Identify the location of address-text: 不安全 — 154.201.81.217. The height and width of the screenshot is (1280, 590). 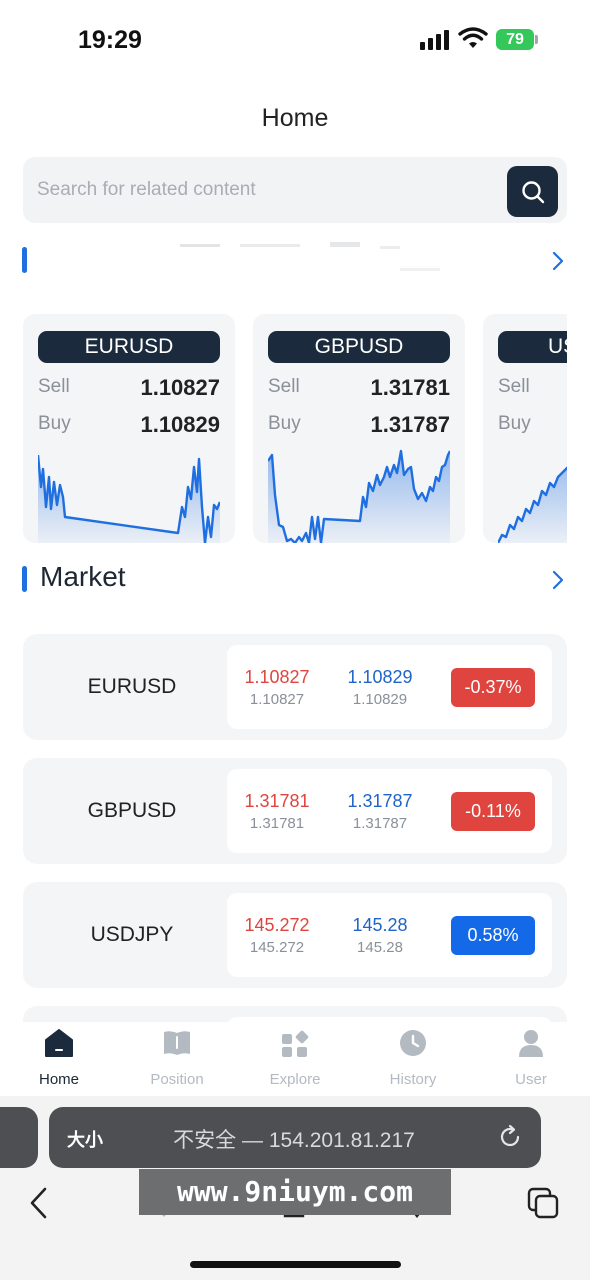
(294, 1140).